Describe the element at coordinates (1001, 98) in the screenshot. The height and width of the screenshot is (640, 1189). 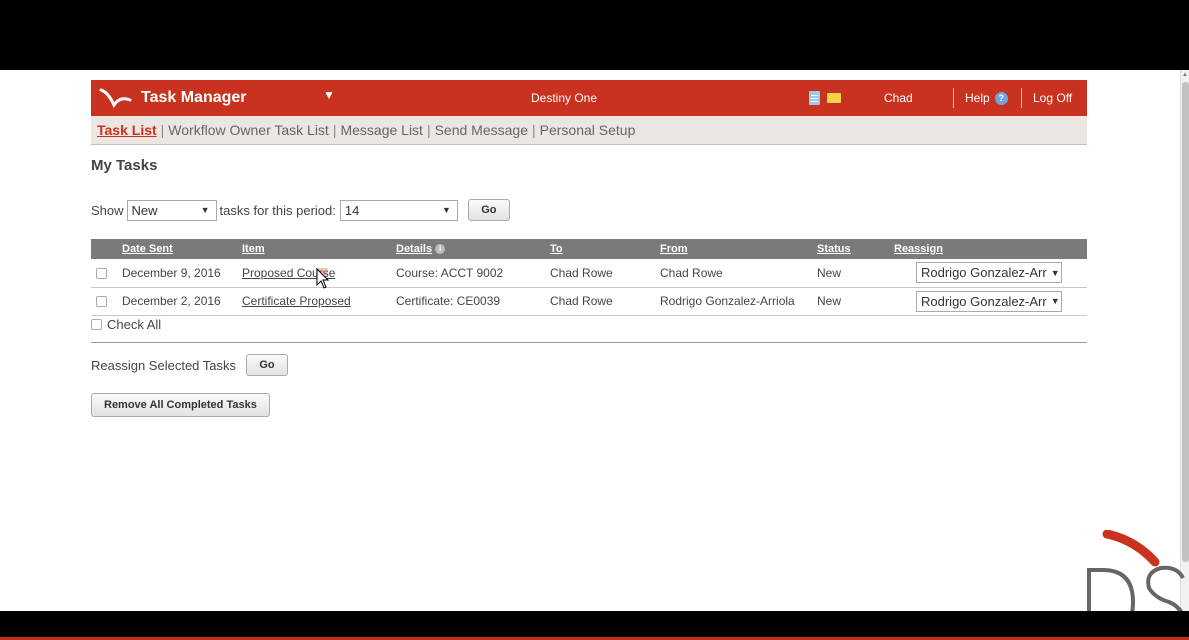
I see `help-icon: ?` at that location.